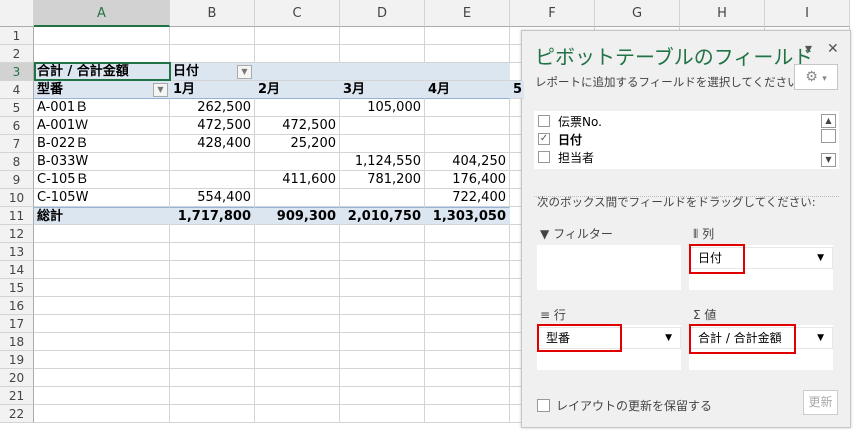  What do you see at coordinates (828, 136) in the screenshot?
I see `scrollbar-thumb` at bounding box center [828, 136].